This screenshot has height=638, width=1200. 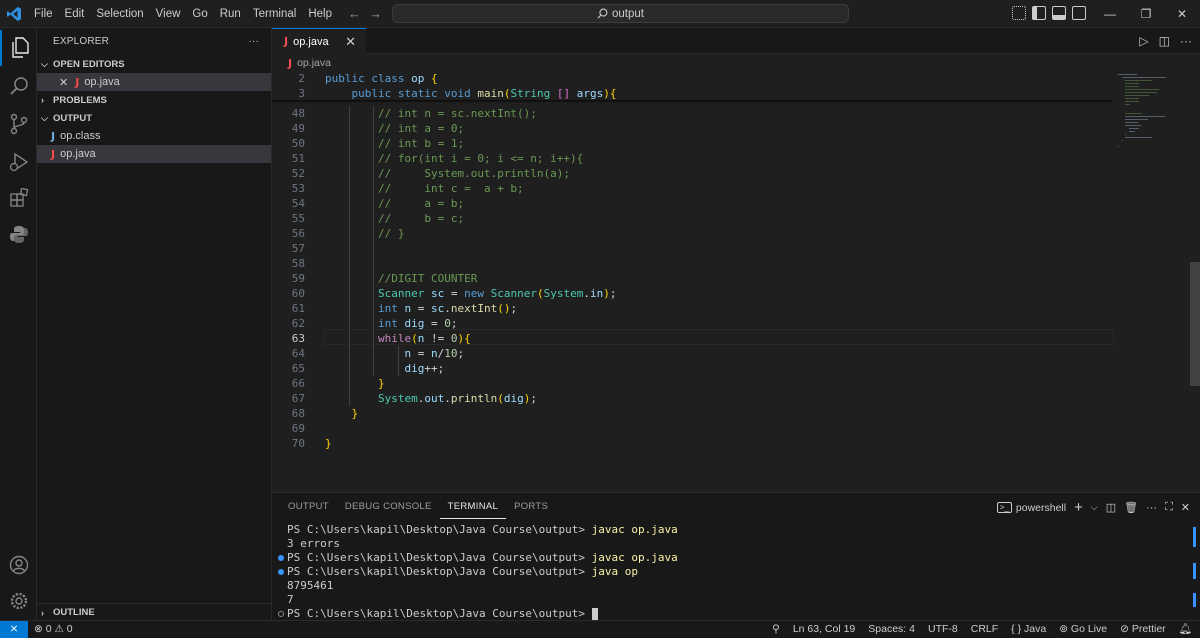 What do you see at coordinates (692, 143) in the screenshot?
I see `code-line: 50 // int b = 1;` at bounding box center [692, 143].